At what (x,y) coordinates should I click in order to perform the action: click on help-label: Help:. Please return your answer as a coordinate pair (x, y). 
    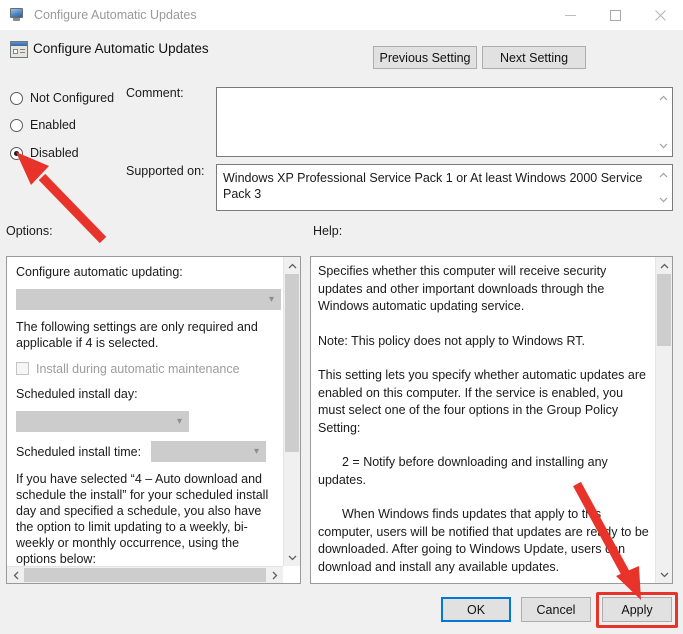
    Looking at the image, I should click on (328, 231).